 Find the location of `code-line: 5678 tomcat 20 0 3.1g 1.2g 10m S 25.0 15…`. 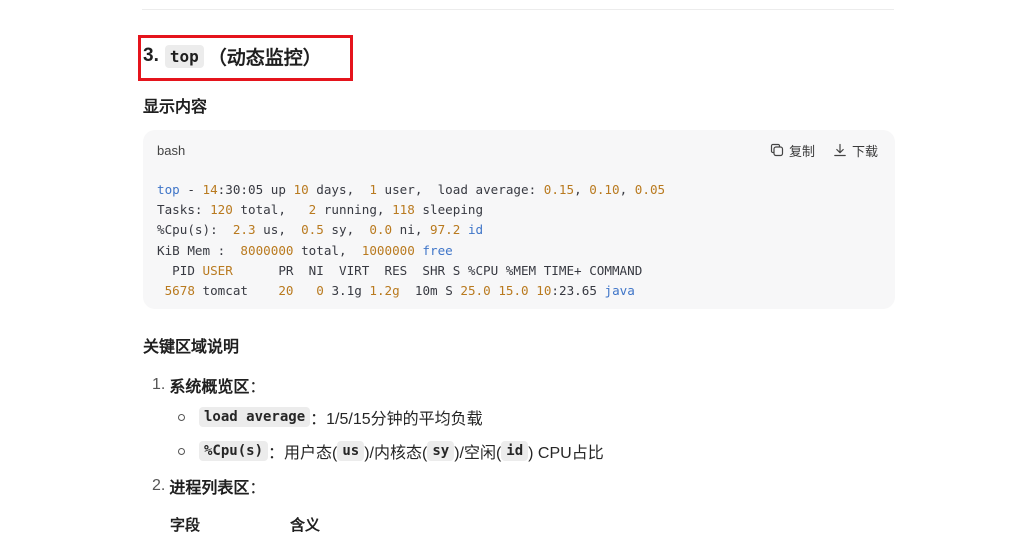

code-line: 5678 tomcat 20 0 3.1g 1.2g 10m S 25.0 15… is located at coordinates (519, 291).